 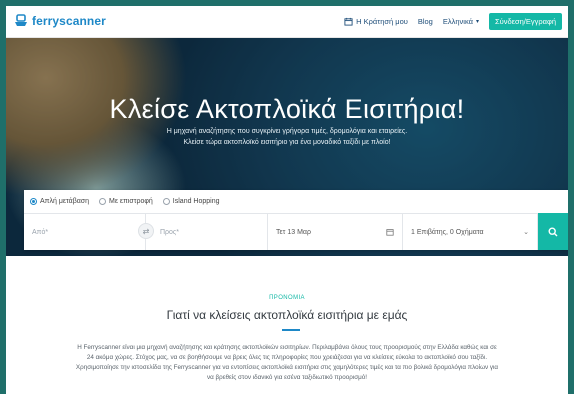 I want to click on passengers-field: 1 Επιβάτης, 0 Οχήματα ⌄, so click(x=470, y=231).